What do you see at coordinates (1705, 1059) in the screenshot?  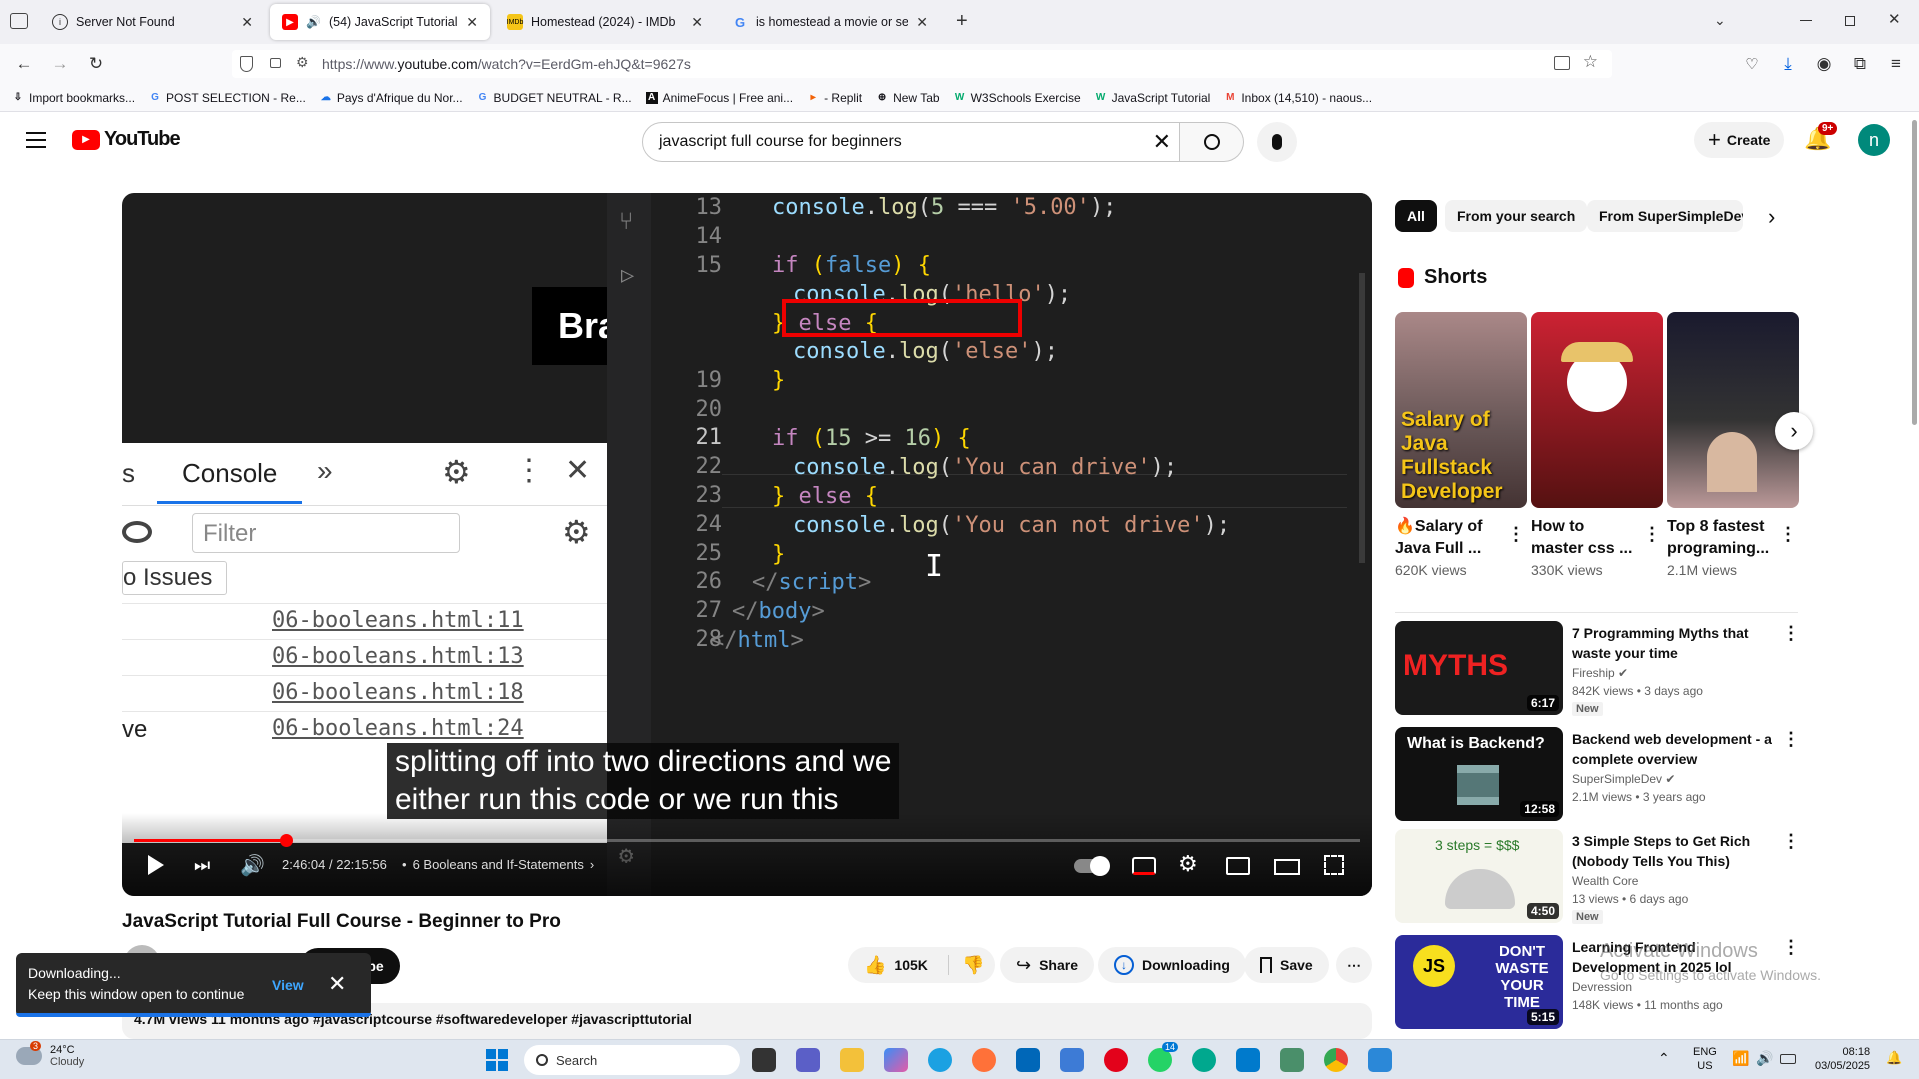 I see `language-indicator: ENG US` at bounding box center [1705, 1059].